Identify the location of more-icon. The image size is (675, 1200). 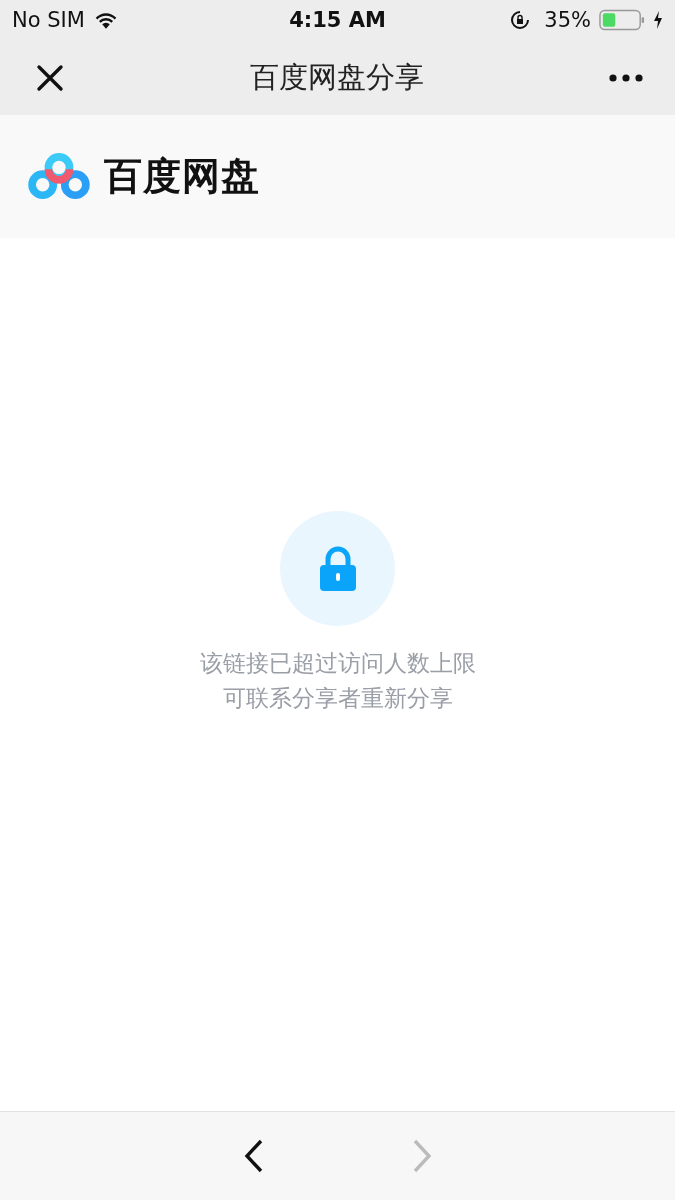
(626, 77).